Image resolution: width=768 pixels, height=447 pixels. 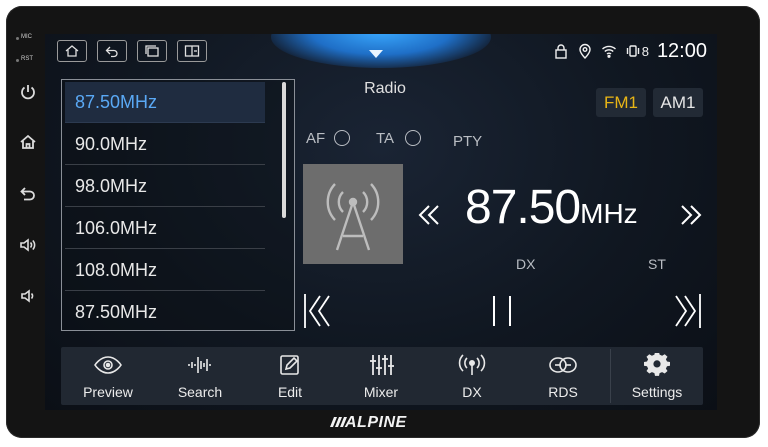 I want to click on recent-apps-button, so click(x=152, y=51).